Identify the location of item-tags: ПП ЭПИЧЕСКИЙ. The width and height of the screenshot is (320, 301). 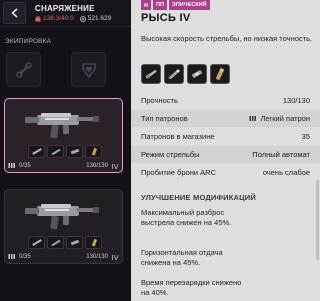
(175, 5).